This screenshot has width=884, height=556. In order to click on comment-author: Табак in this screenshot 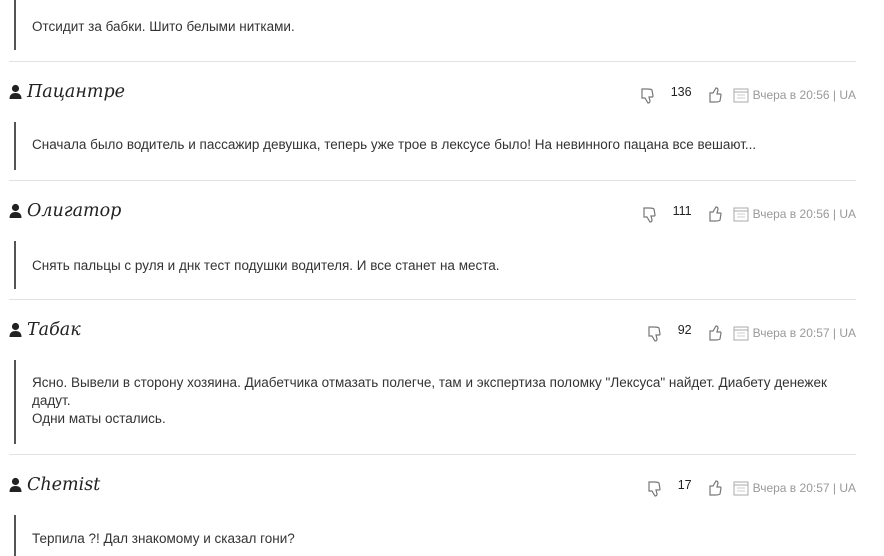, I will do `click(54, 330)`.